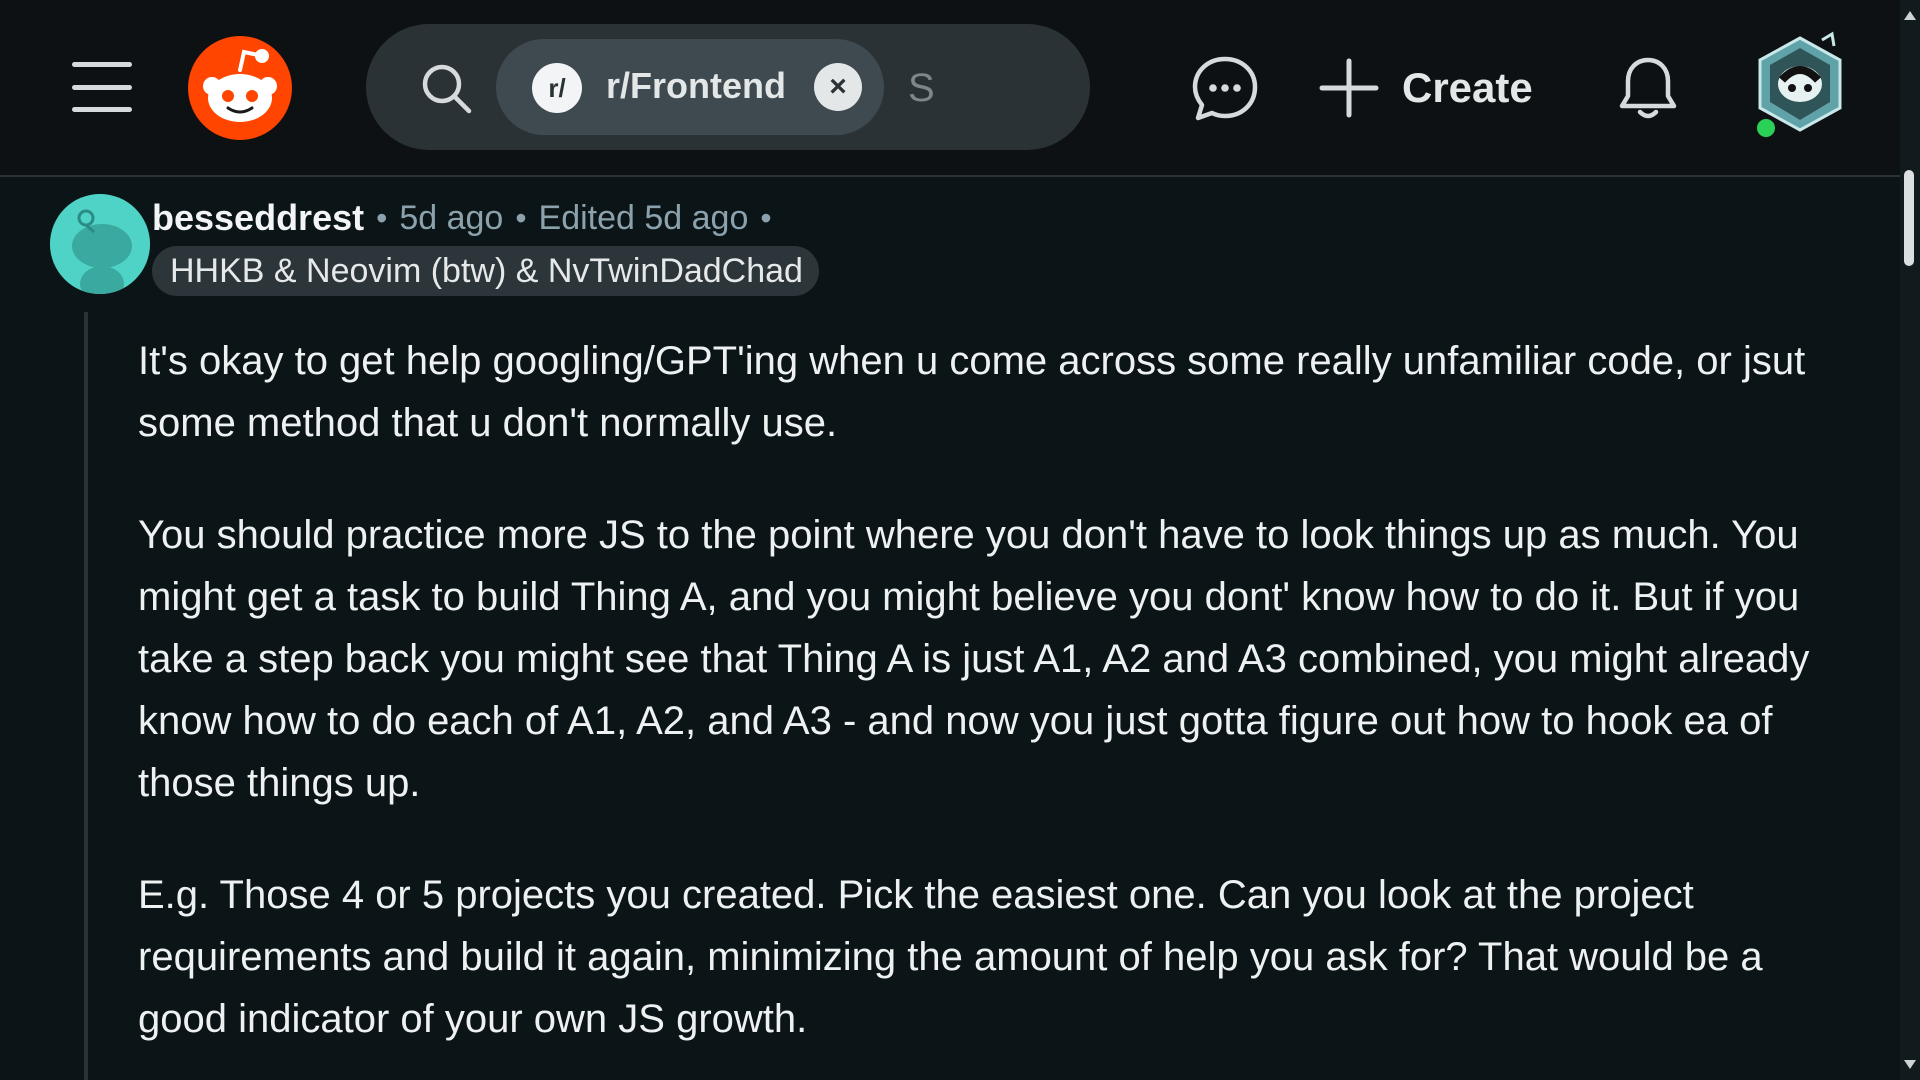  I want to click on thread-line, so click(86, 696).